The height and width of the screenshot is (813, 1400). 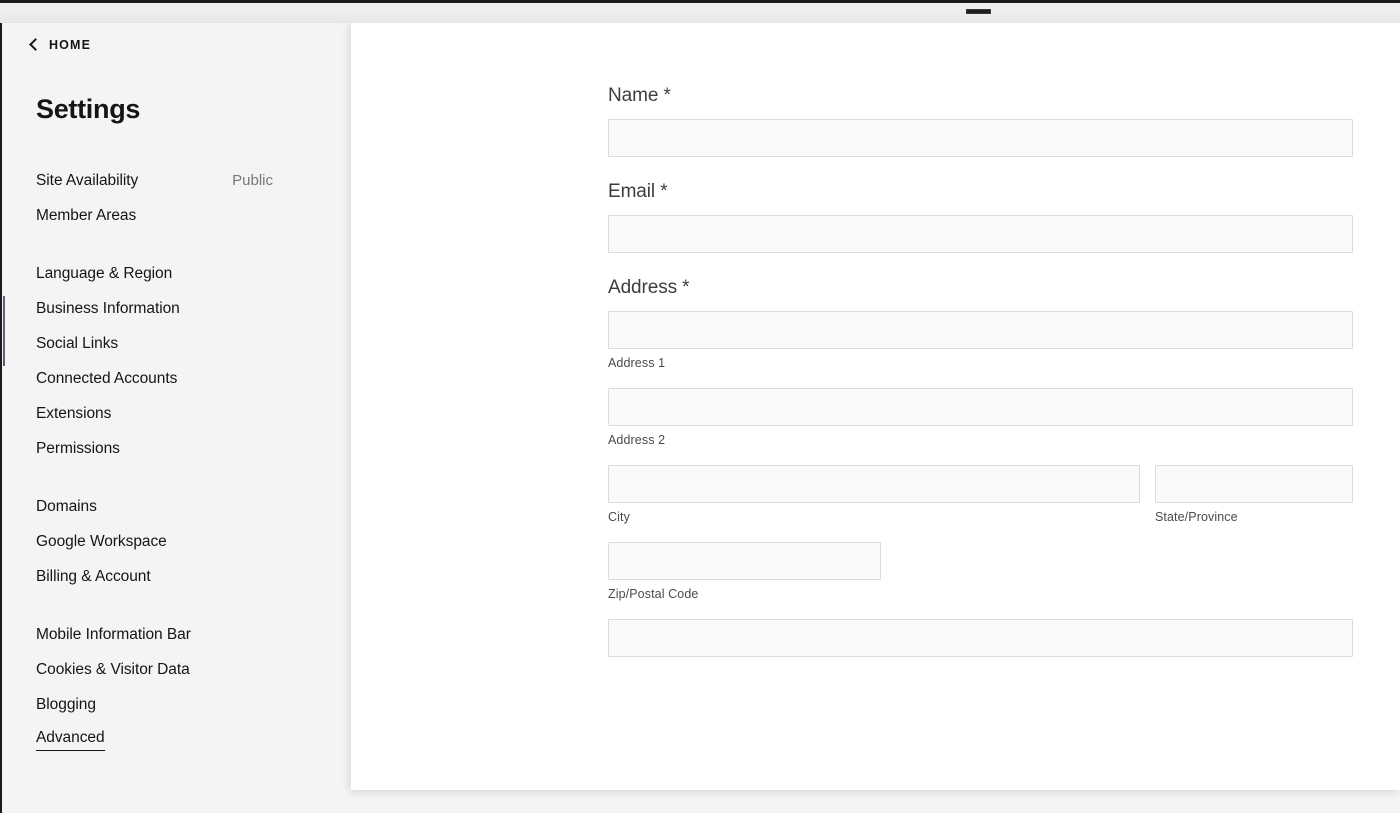 I want to click on sidebar-item-label: Billing & Account, so click(x=93, y=576).